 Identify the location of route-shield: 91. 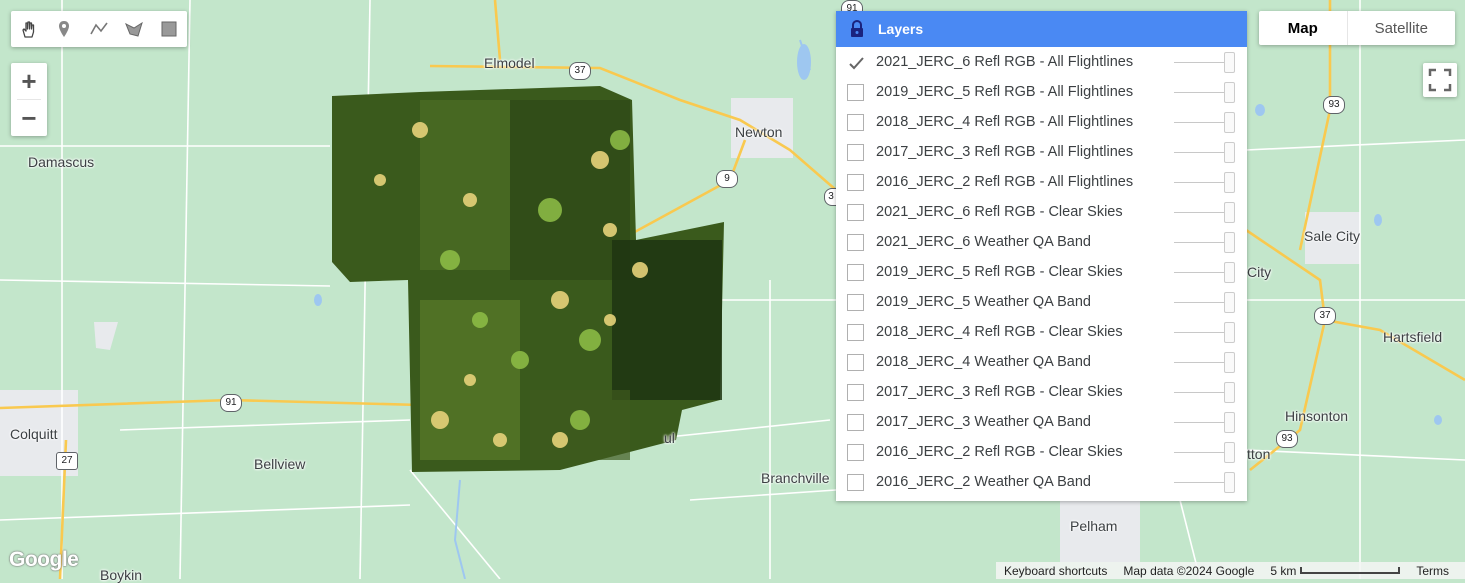
(231, 403).